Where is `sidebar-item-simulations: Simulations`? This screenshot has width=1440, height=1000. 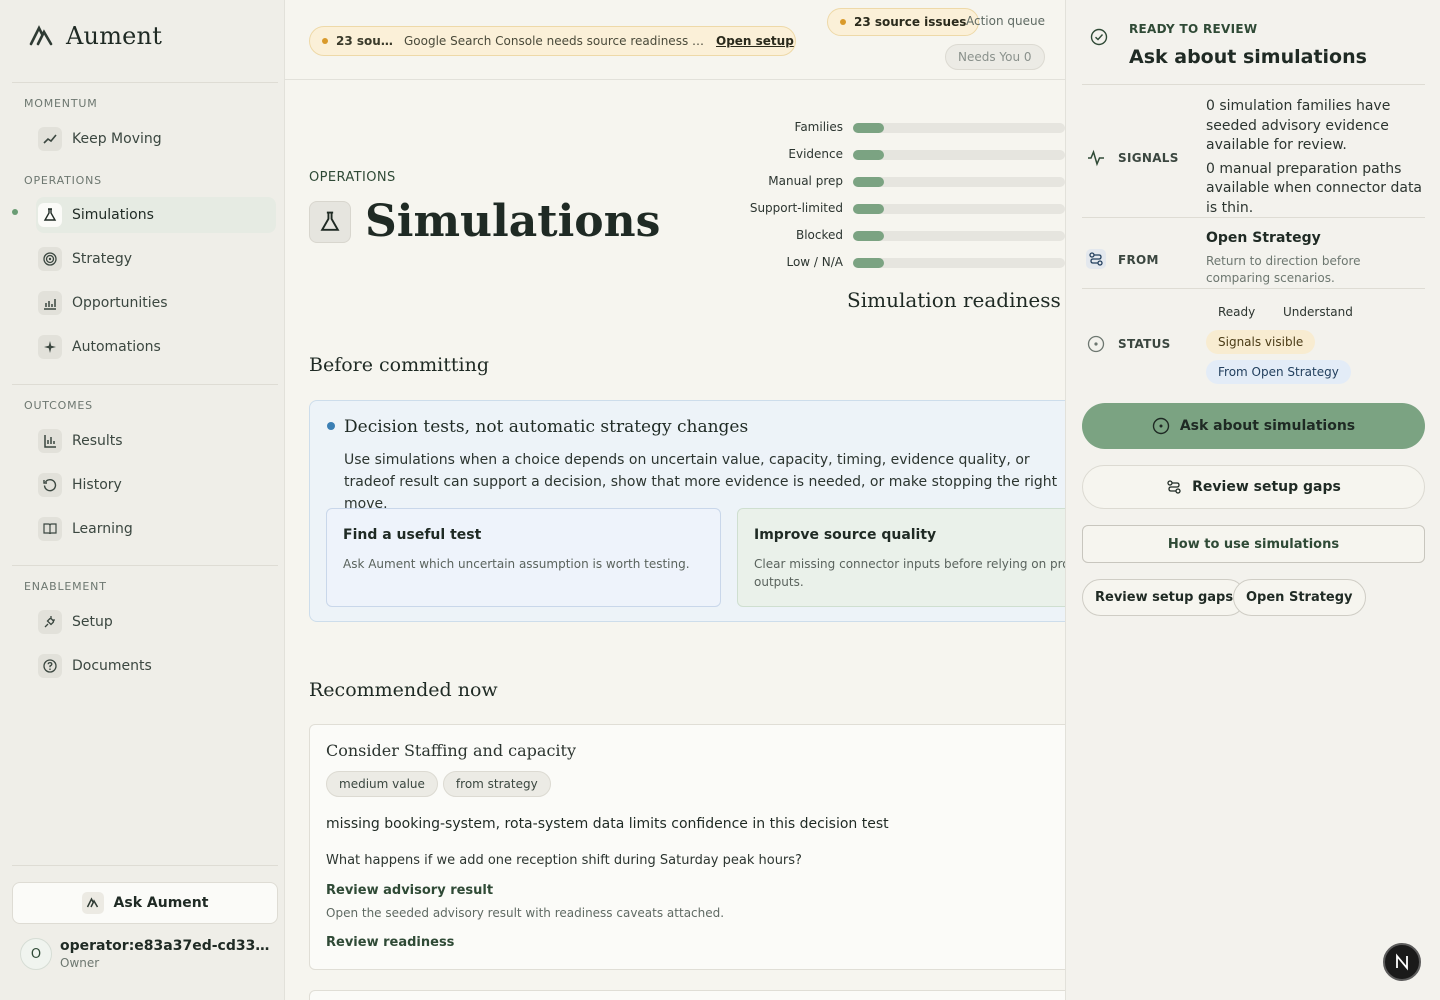 sidebar-item-simulations: Simulations is located at coordinates (156, 215).